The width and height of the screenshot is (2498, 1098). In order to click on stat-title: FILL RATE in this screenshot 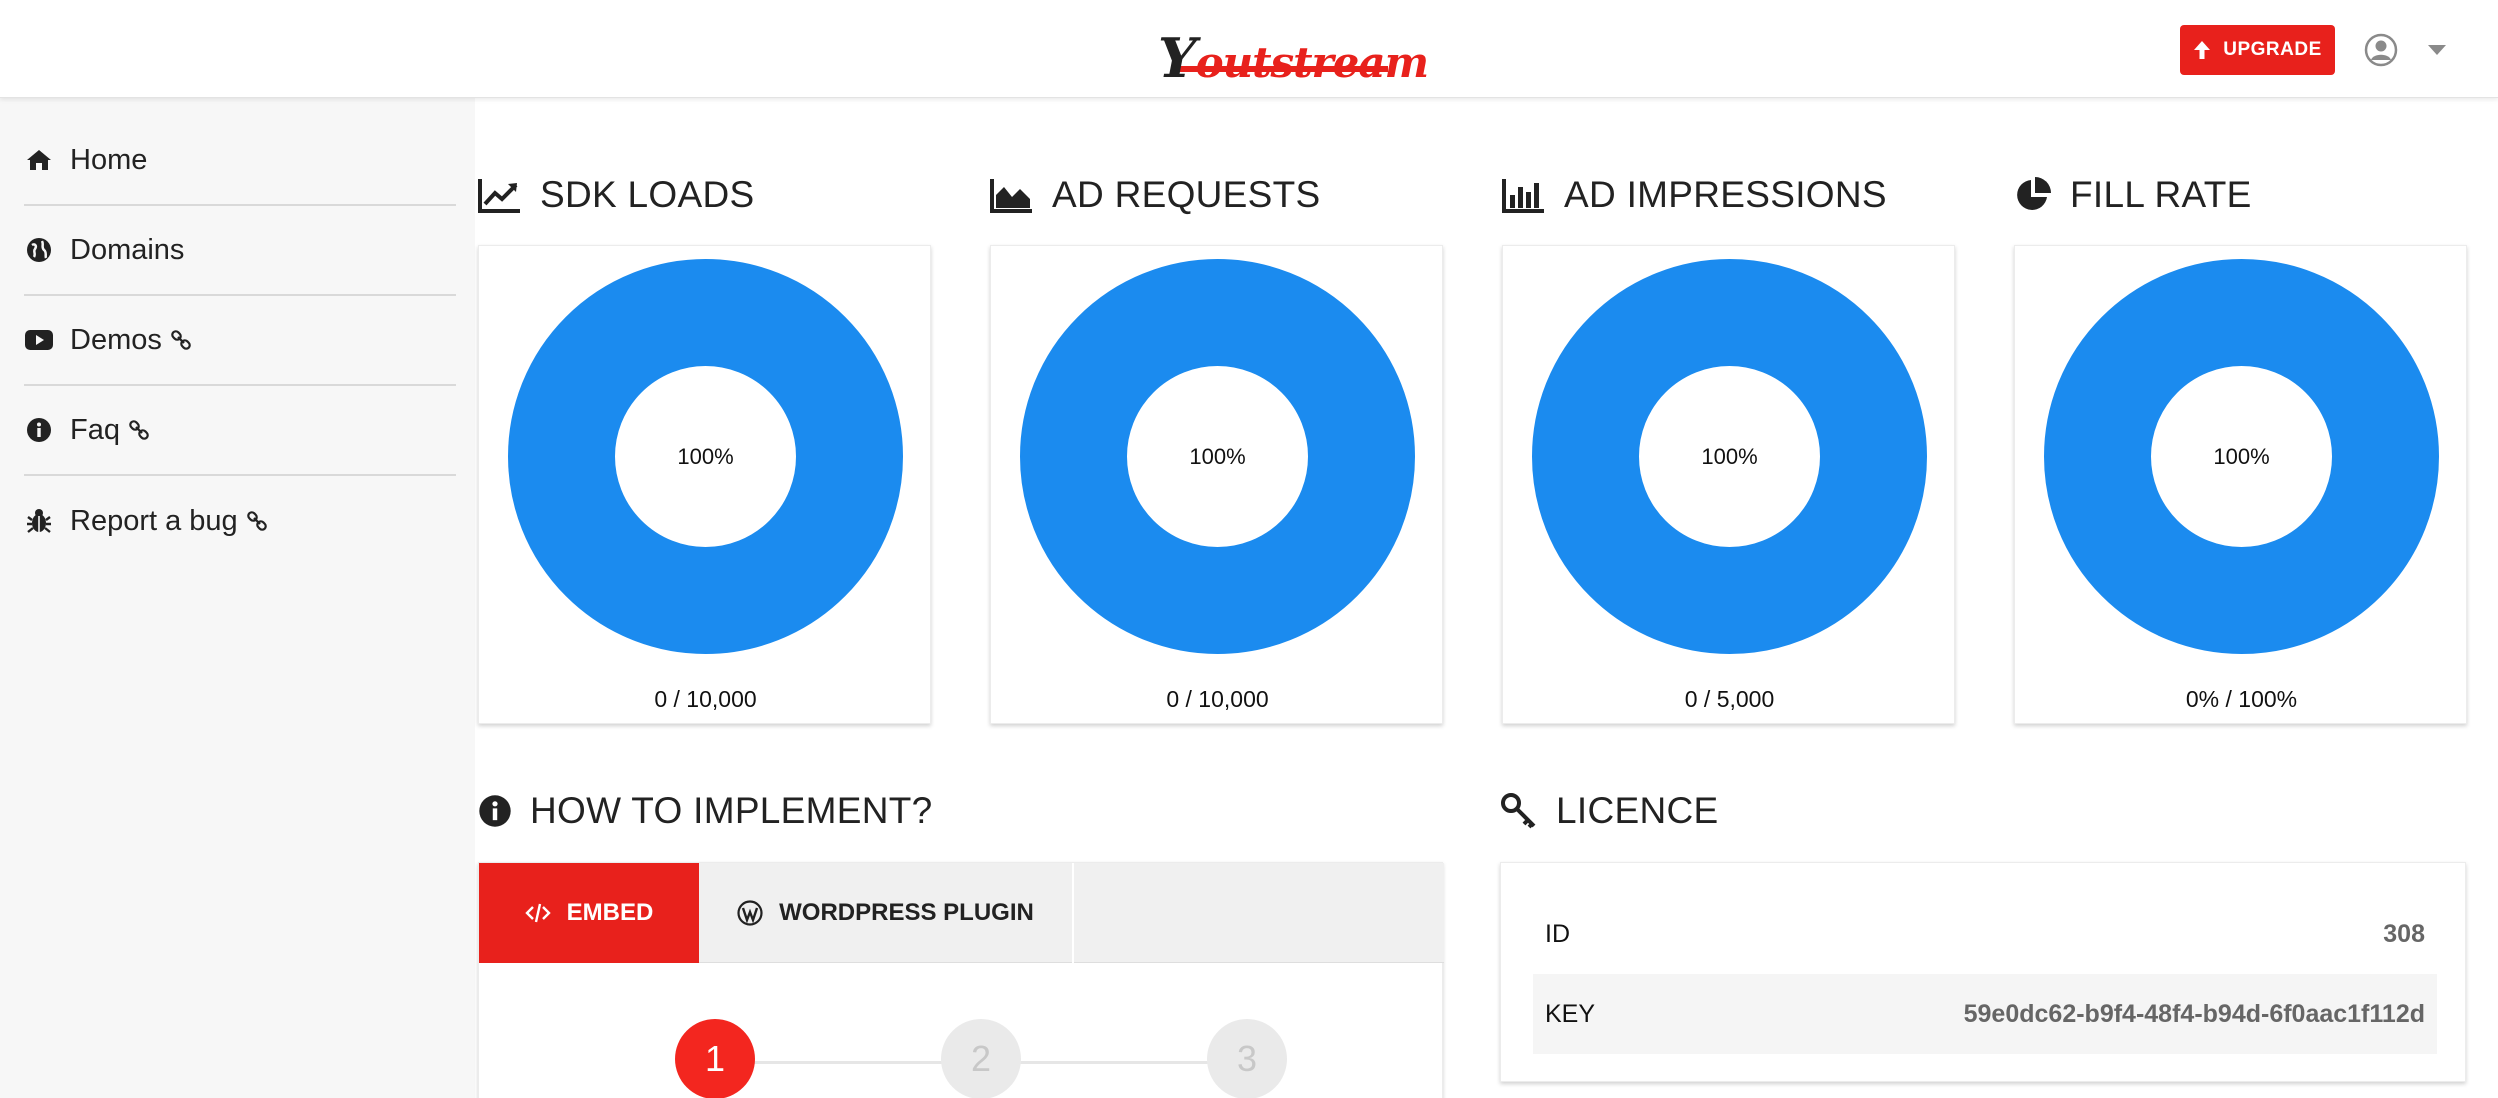, I will do `click(2161, 194)`.